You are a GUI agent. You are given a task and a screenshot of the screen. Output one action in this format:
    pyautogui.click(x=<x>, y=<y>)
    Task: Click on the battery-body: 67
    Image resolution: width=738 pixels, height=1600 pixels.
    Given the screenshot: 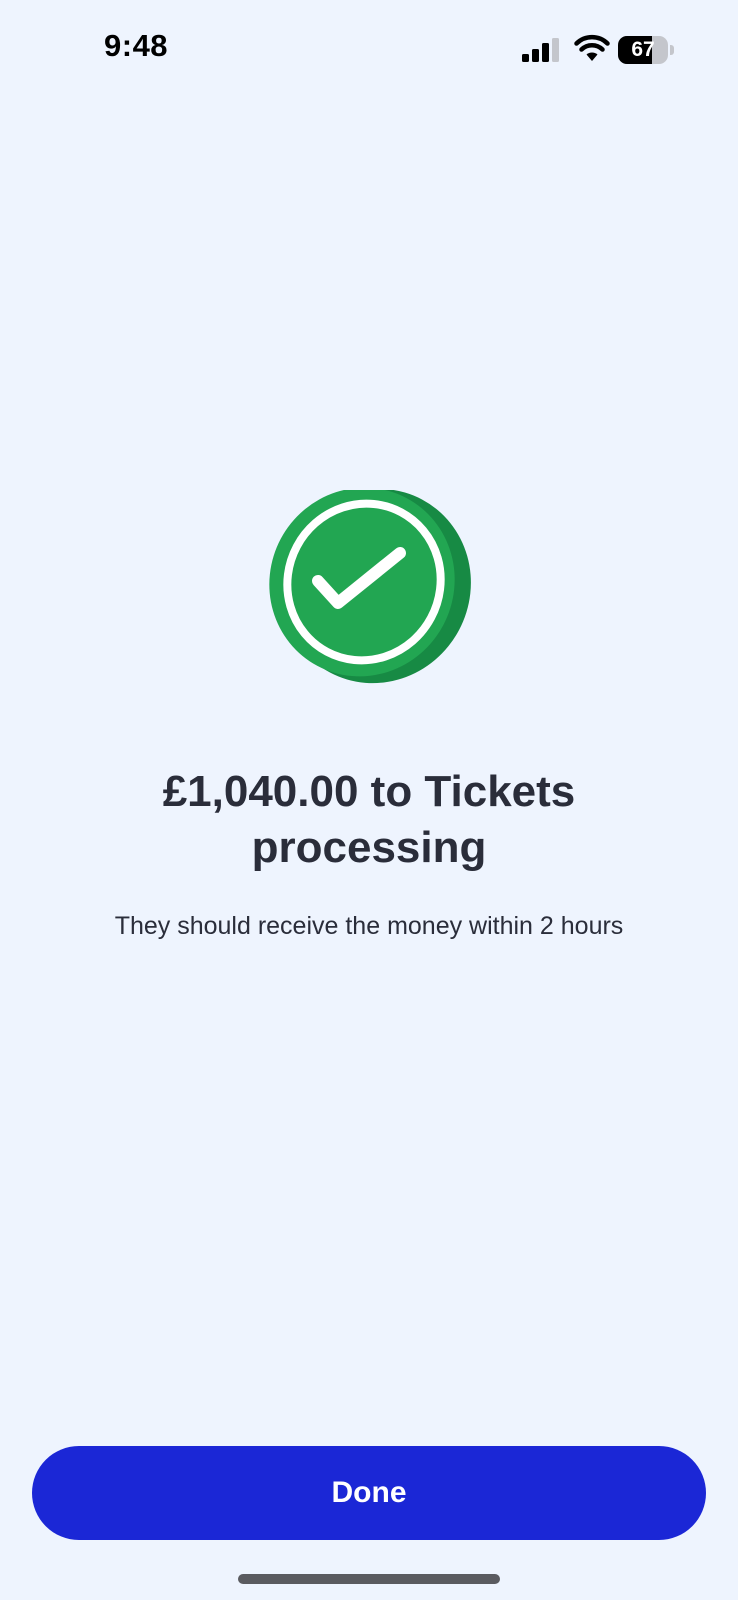 What is the action you would take?
    pyautogui.click(x=643, y=50)
    